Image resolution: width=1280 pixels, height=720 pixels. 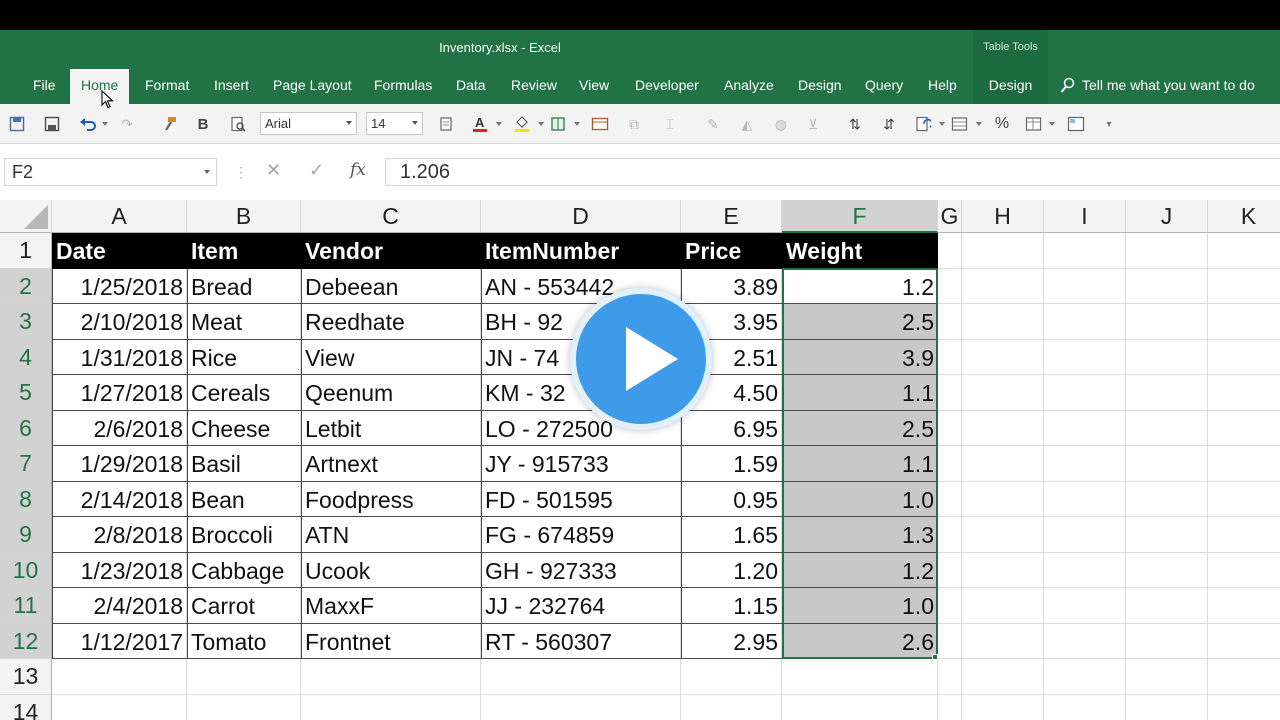 What do you see at coordinates (813, 124) in the screenshot?
I see `filter-icon: ⊻` at bounding box center [813, 124].